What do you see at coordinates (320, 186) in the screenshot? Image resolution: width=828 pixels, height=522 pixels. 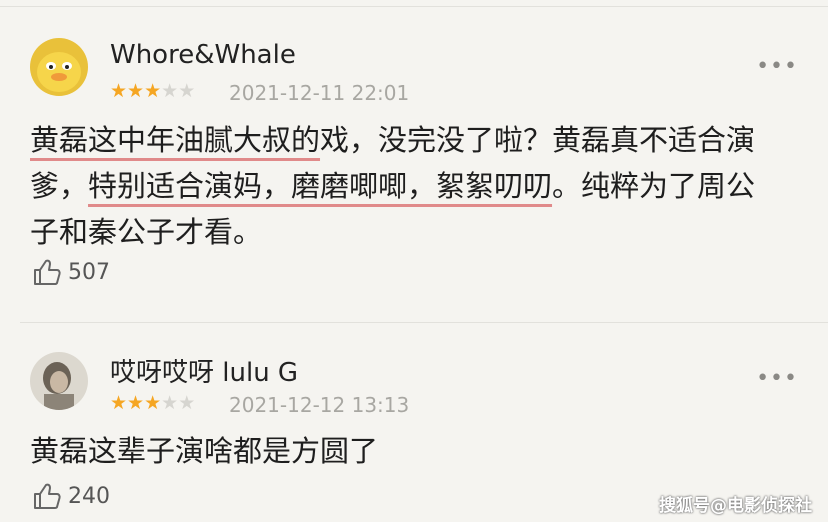 I see `underlined-text: 特别适合演妈，磨磨唧唧，絮絮叨叨` at bounding box center [320, 186].